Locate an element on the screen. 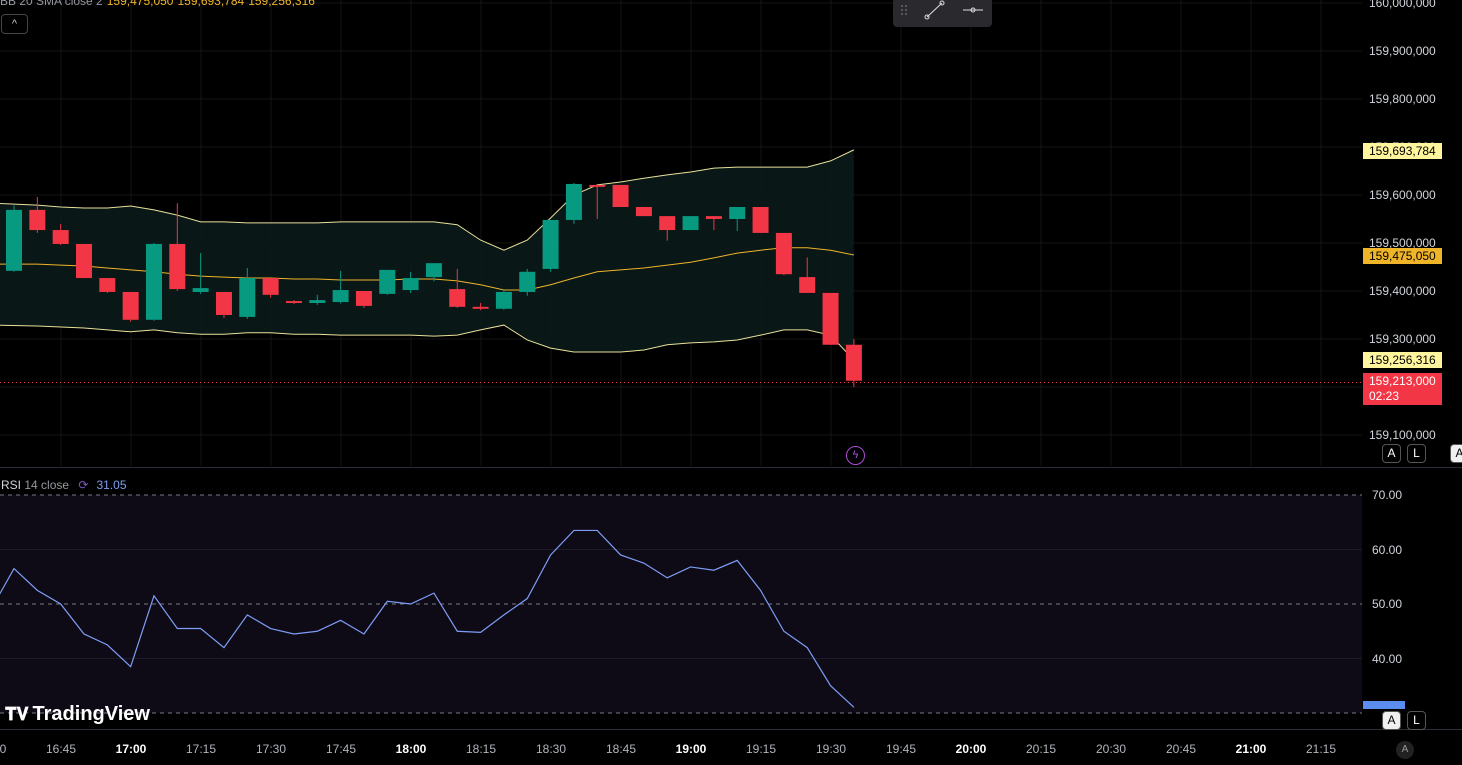 The image size is (1462, 765). rsi-axis-label: 50.00 is located at coordinates (1387, 604).